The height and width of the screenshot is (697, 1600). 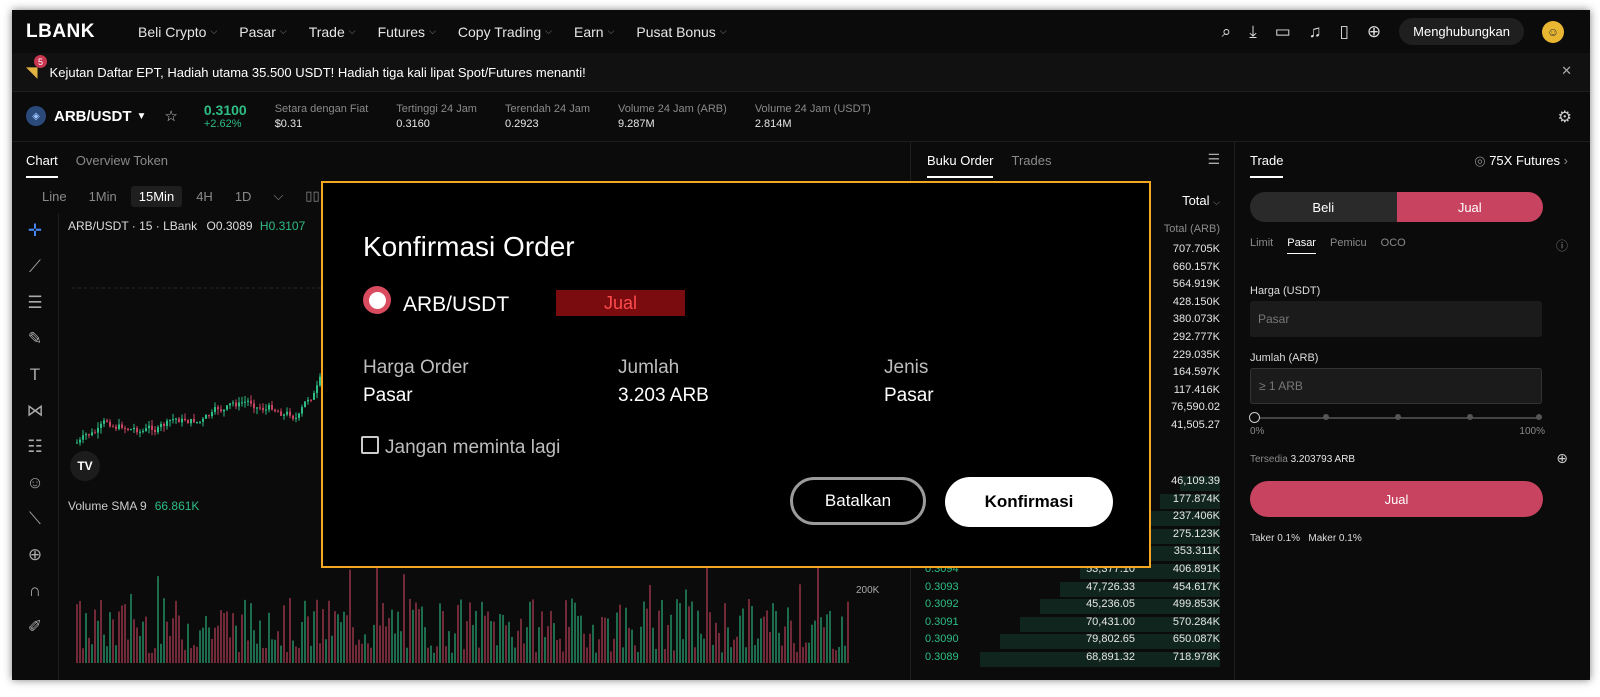 What do you see at coordinates (1072, 642) in the screenshot?
I see `bid-row: 0.3090 79,802.65 650.087K` at bounding box center [1072, 642].